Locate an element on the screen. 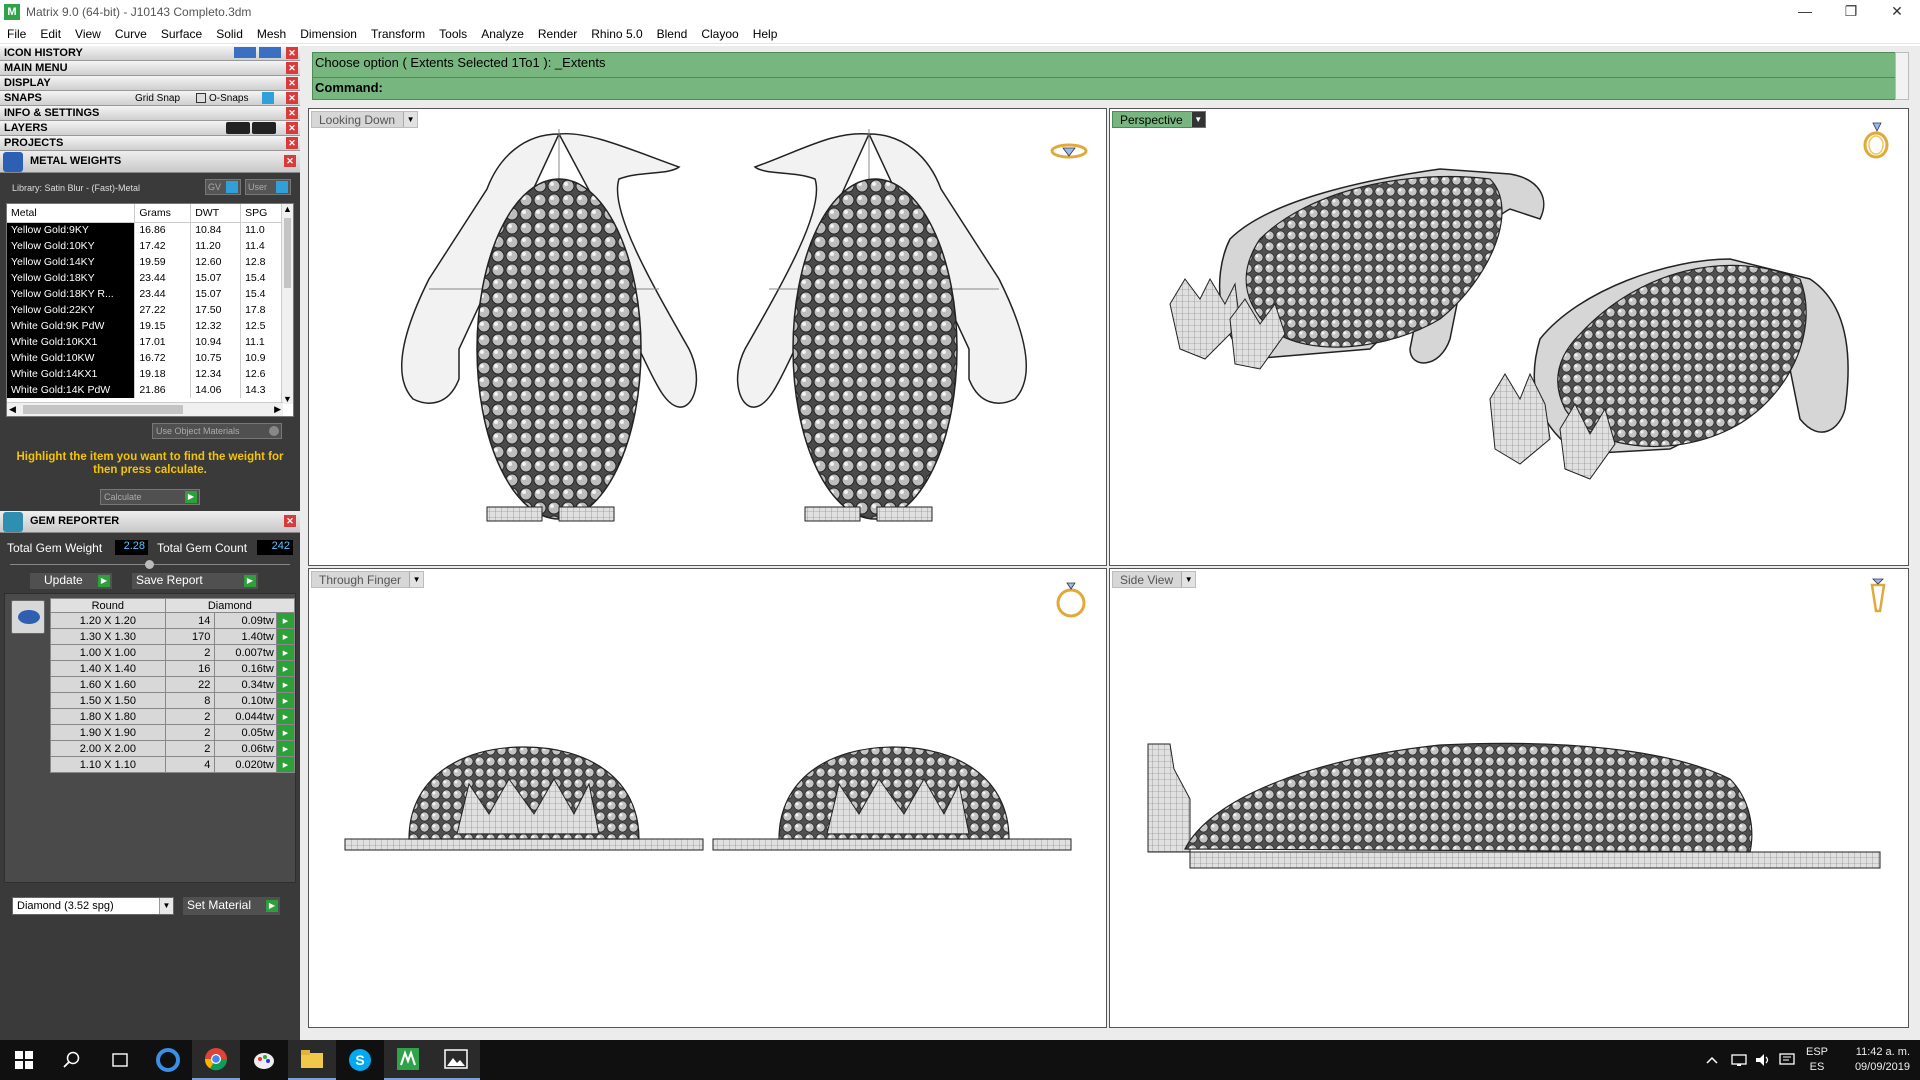  table-row: 1.30 X 1.30 170 1.40tw ▶ is located at coordinates (173, 636).